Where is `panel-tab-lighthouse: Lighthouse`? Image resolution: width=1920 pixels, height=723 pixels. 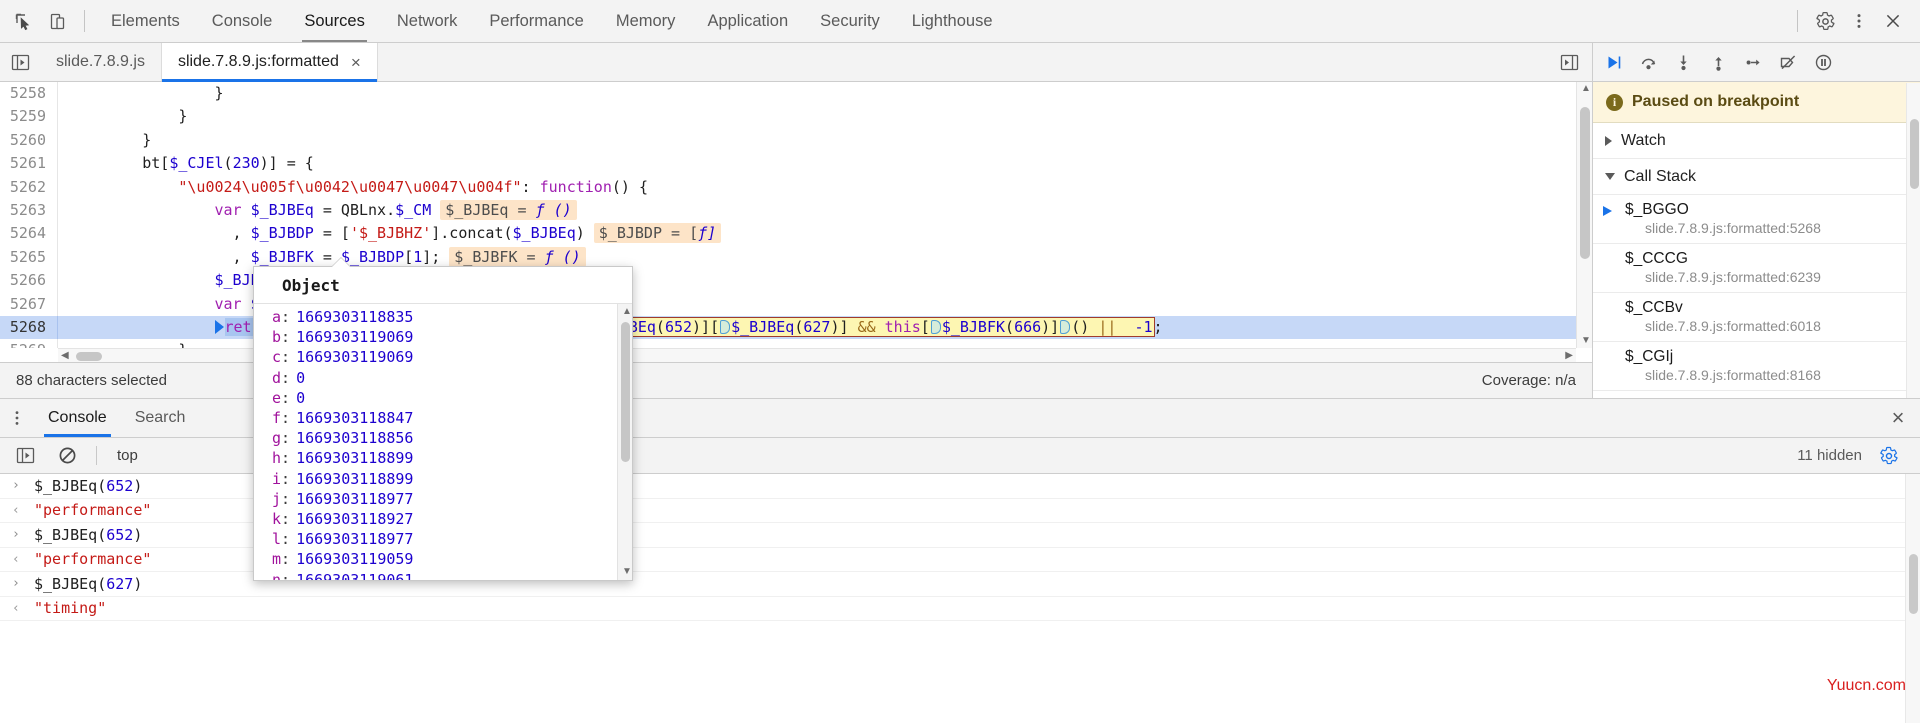
panel-tab-lighthouse: Lighthouse is located at coordinates (952, 21).